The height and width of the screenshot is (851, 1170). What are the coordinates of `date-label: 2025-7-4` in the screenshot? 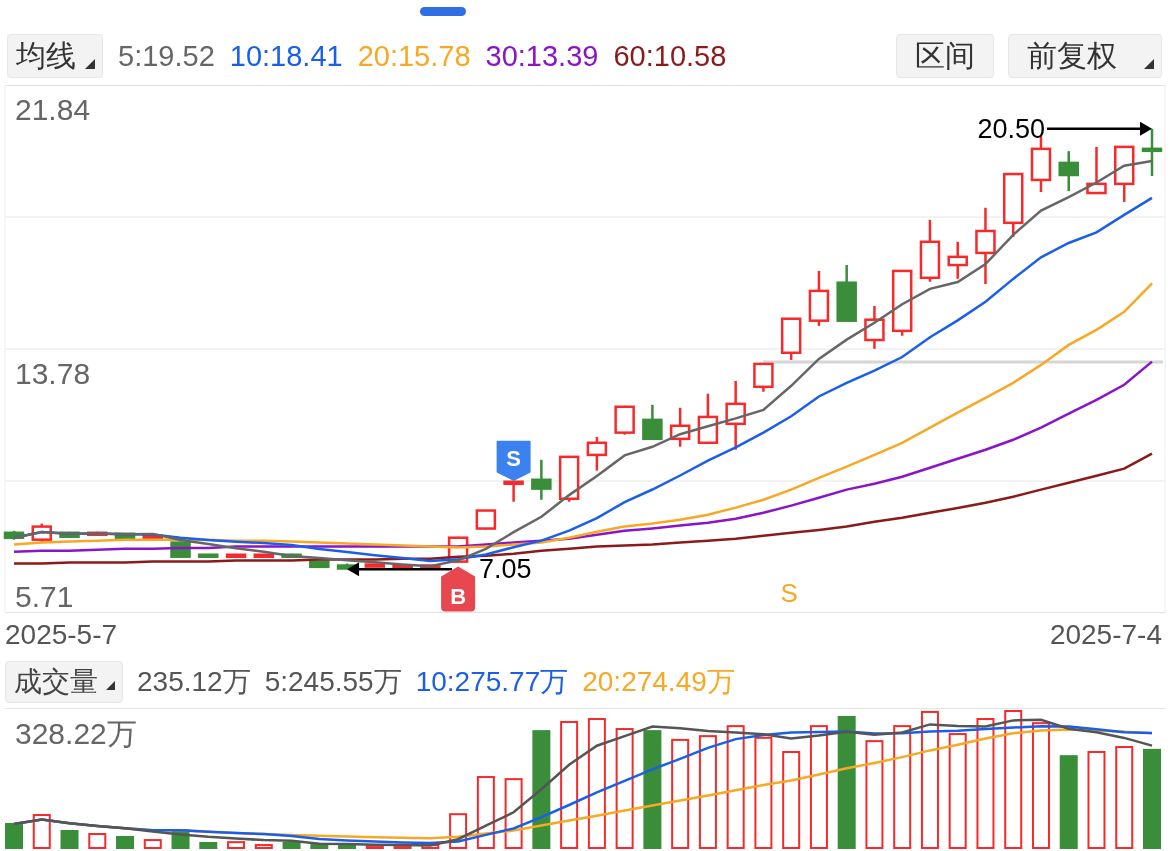 It's located at (1105, 635).